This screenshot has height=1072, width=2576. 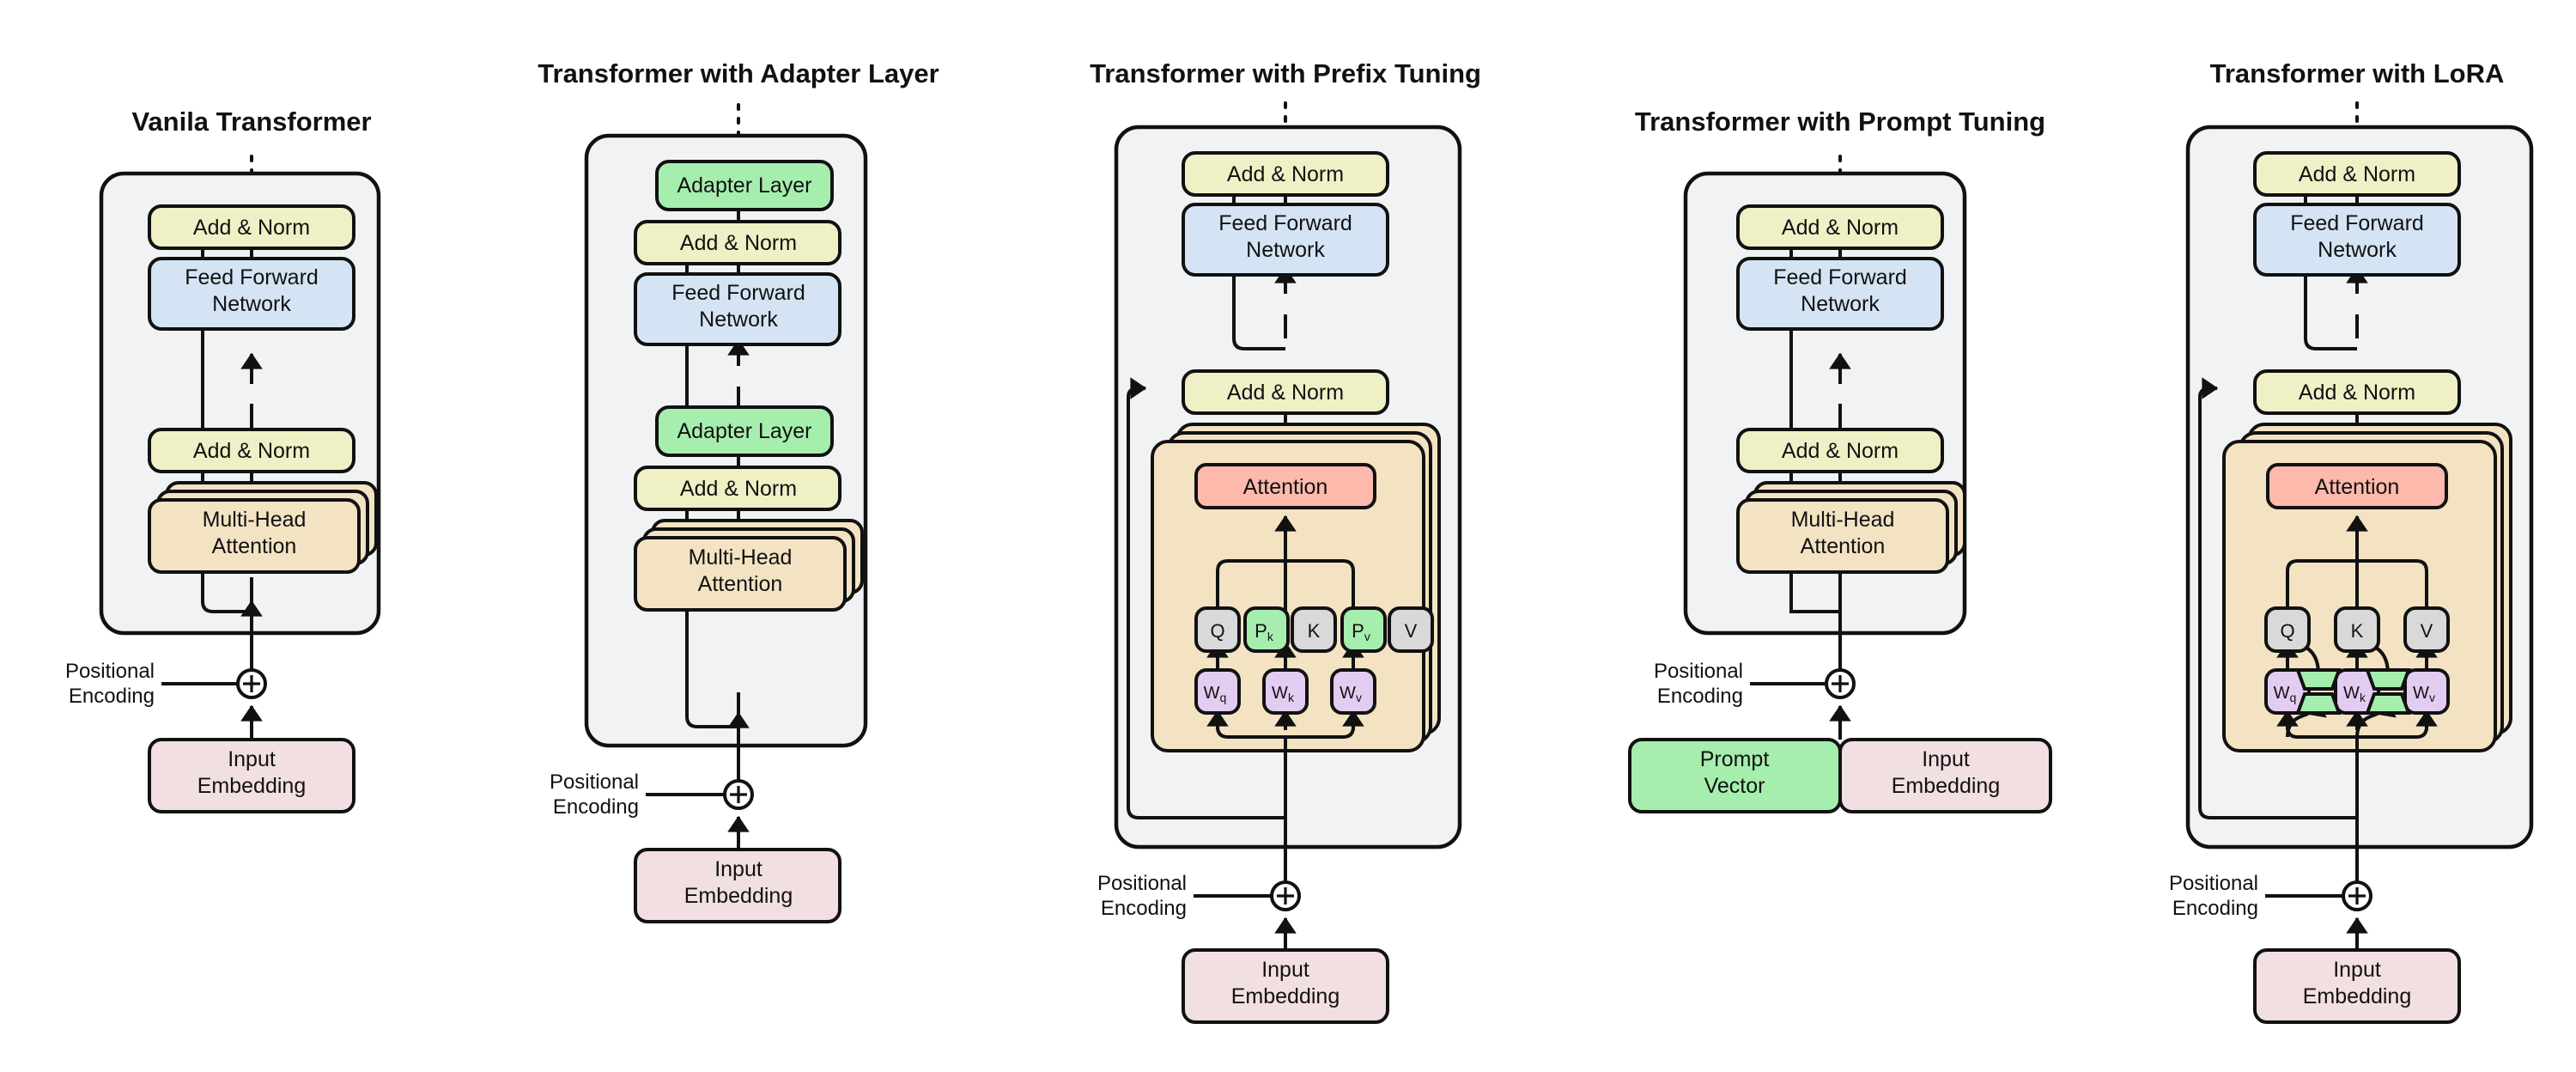 What do you see at coordinates (1286, 73) in the screenshot?
I see `panel-title-prefix: Transformer with Prefix Tuning` at bounding box center [1286, 73].